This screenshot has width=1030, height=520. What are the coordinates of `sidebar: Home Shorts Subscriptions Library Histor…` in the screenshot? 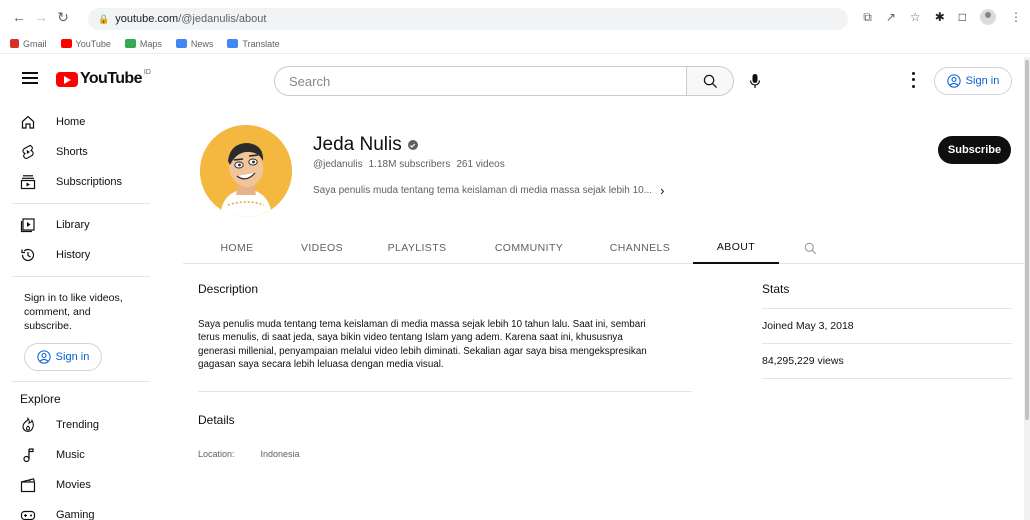 It's located at (75, 313).